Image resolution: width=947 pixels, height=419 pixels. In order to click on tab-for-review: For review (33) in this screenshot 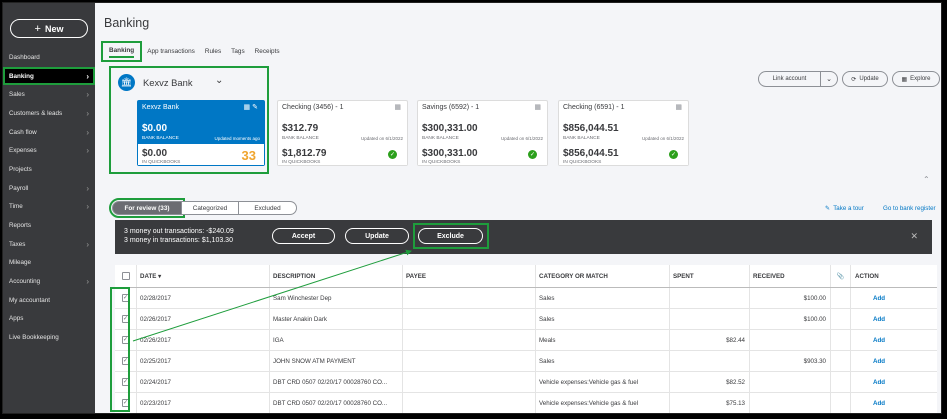, I will do `click(147, 208)`.